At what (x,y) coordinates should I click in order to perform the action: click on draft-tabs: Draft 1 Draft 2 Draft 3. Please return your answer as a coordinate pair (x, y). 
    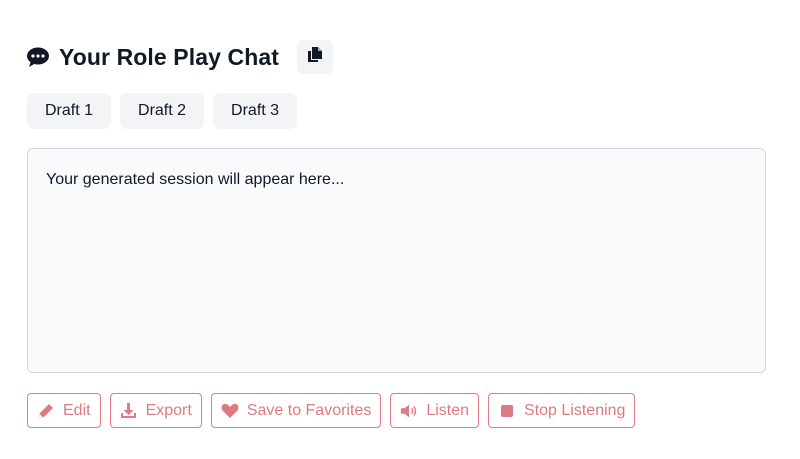
    Looking at the image, I should click on (162, 111).